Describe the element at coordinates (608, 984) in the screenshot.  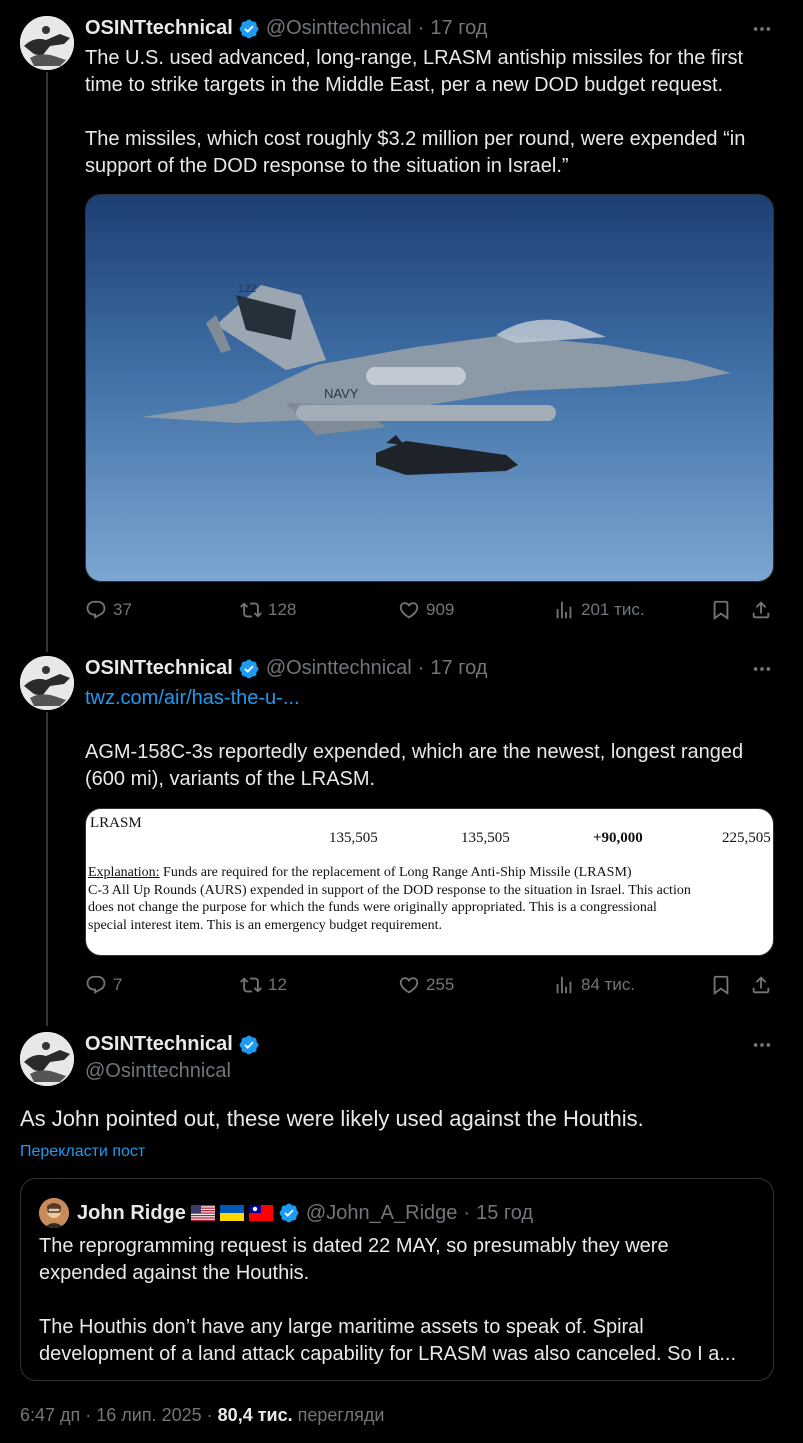
I see `views-count: 84 тис.` at that location.